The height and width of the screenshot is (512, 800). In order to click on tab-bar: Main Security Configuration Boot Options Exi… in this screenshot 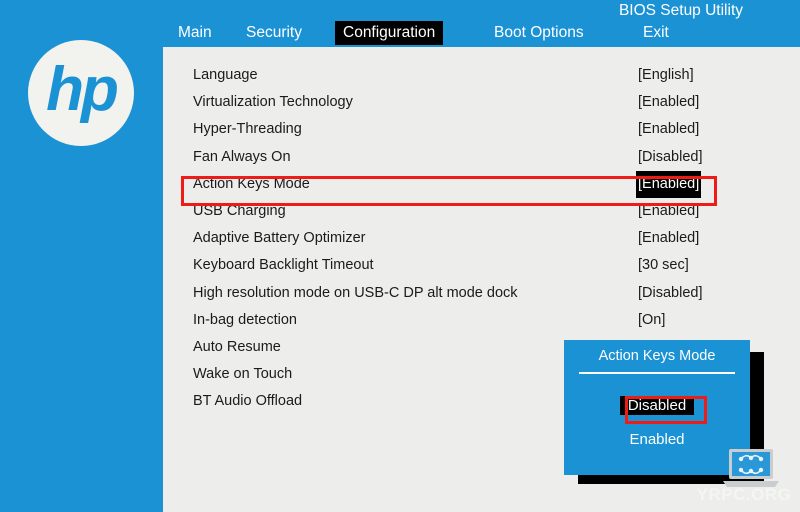, I will do `click(481, 34)`.